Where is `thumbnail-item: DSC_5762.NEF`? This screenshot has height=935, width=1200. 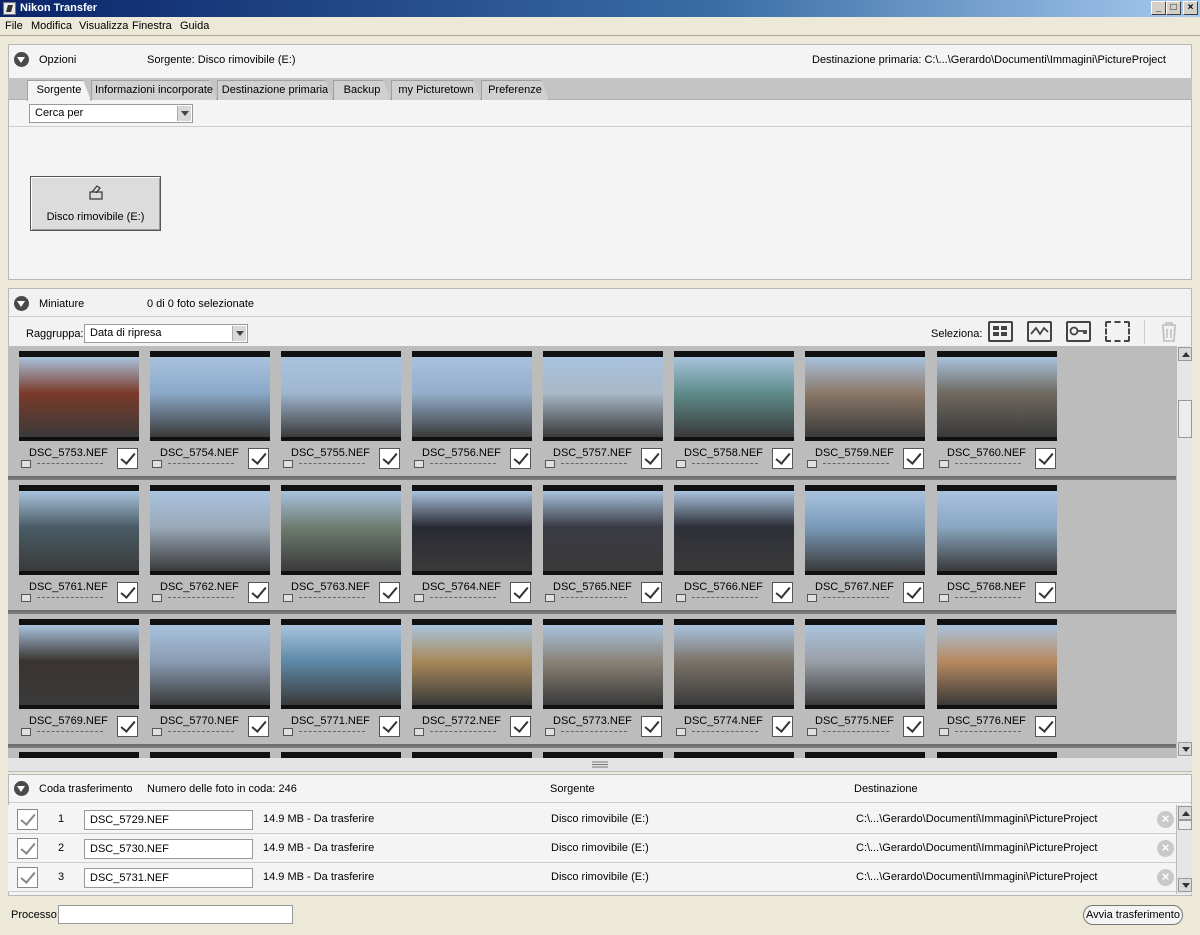
thumbnail-item: DSC_5762.NEF is located at coordinates (210, 544).